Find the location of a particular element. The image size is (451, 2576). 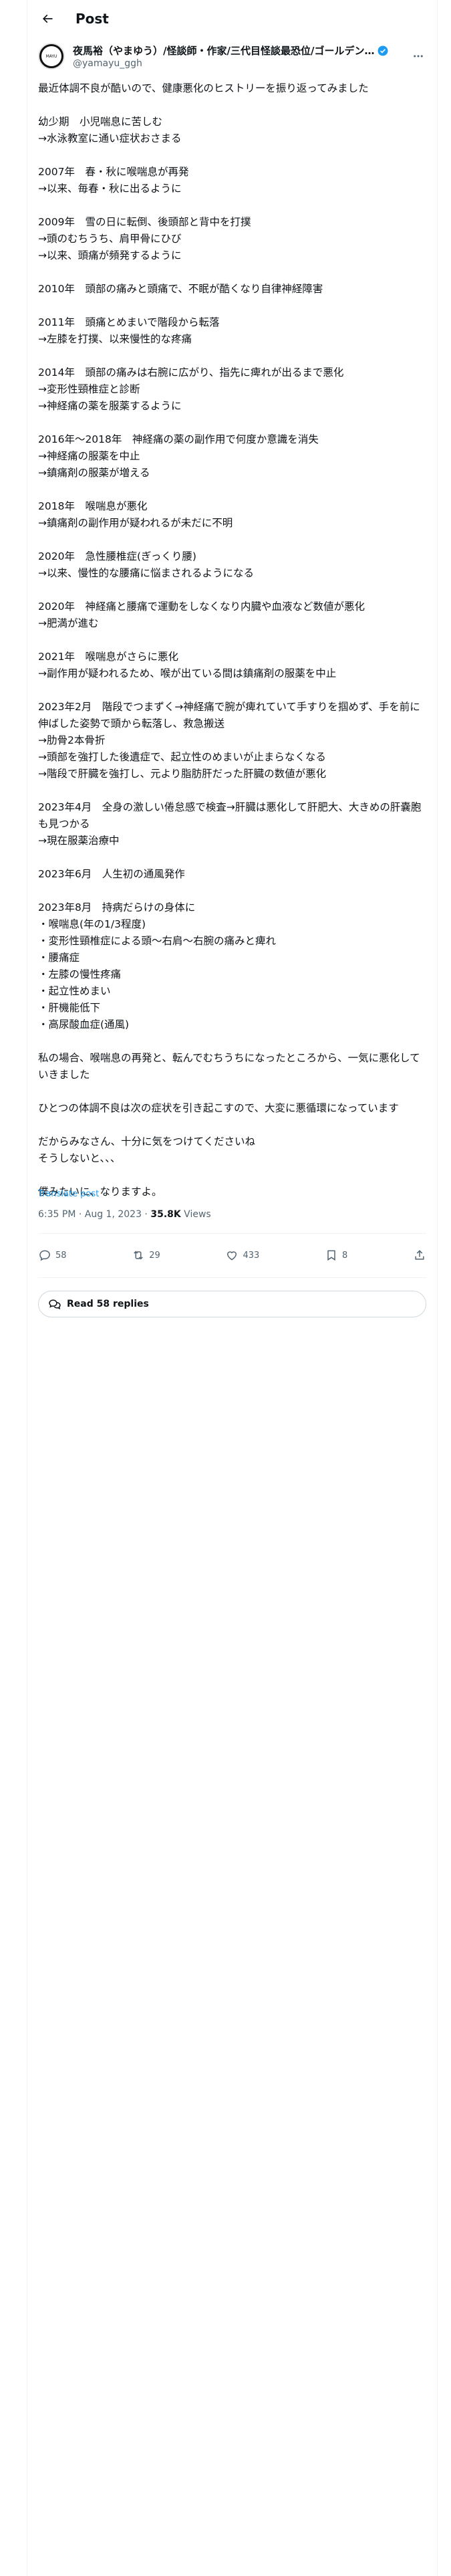

page-title: Post is located at coordinates (92, 19).